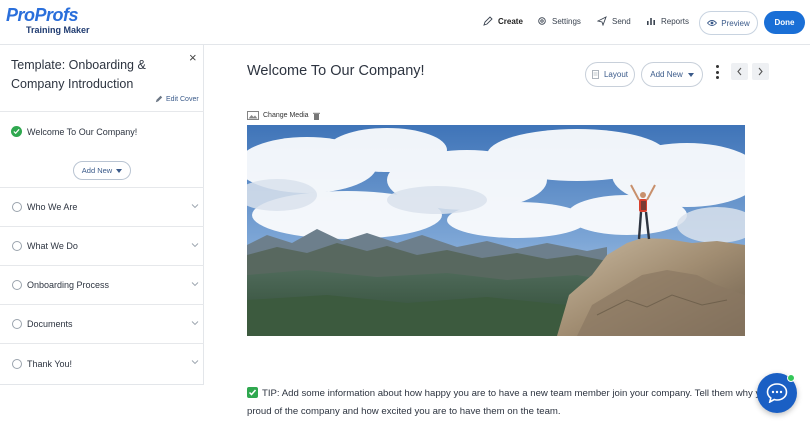 This screenshot has width=810, height=430. I want to click on sidebar-add-new-button: Add New, so click(102, 170).